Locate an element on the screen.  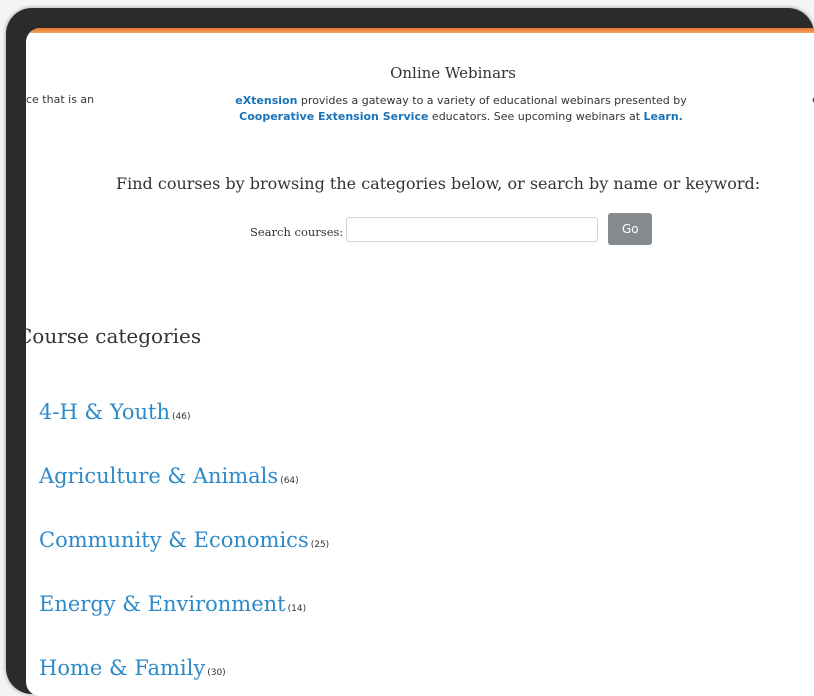
list-item: Agriculture & Animals (64) is located at coordinates (184, 496).